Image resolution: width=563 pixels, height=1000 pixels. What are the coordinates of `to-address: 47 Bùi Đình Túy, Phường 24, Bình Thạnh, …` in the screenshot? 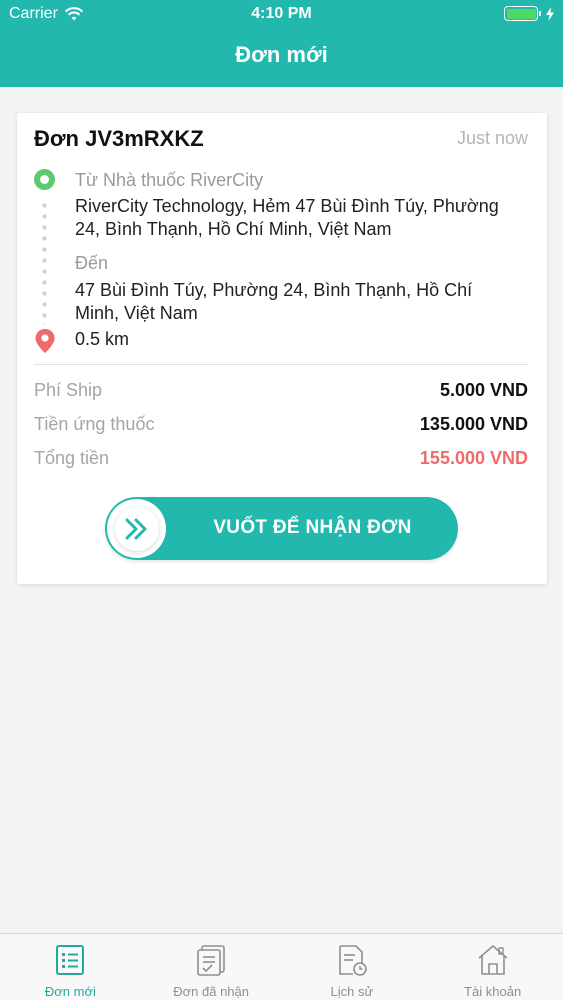 It's located at (274, 301).